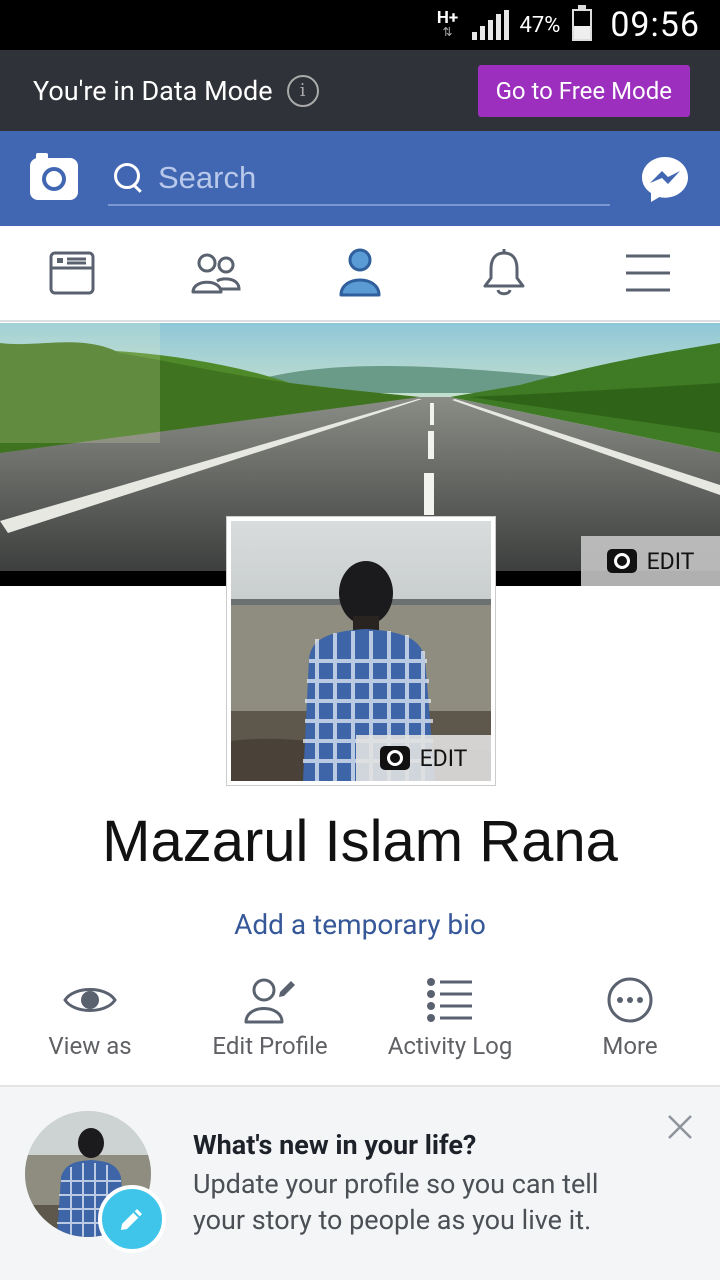  Describe the element at coordinates (630, 1000) in the screenshot. I see `more-icon` at that location.